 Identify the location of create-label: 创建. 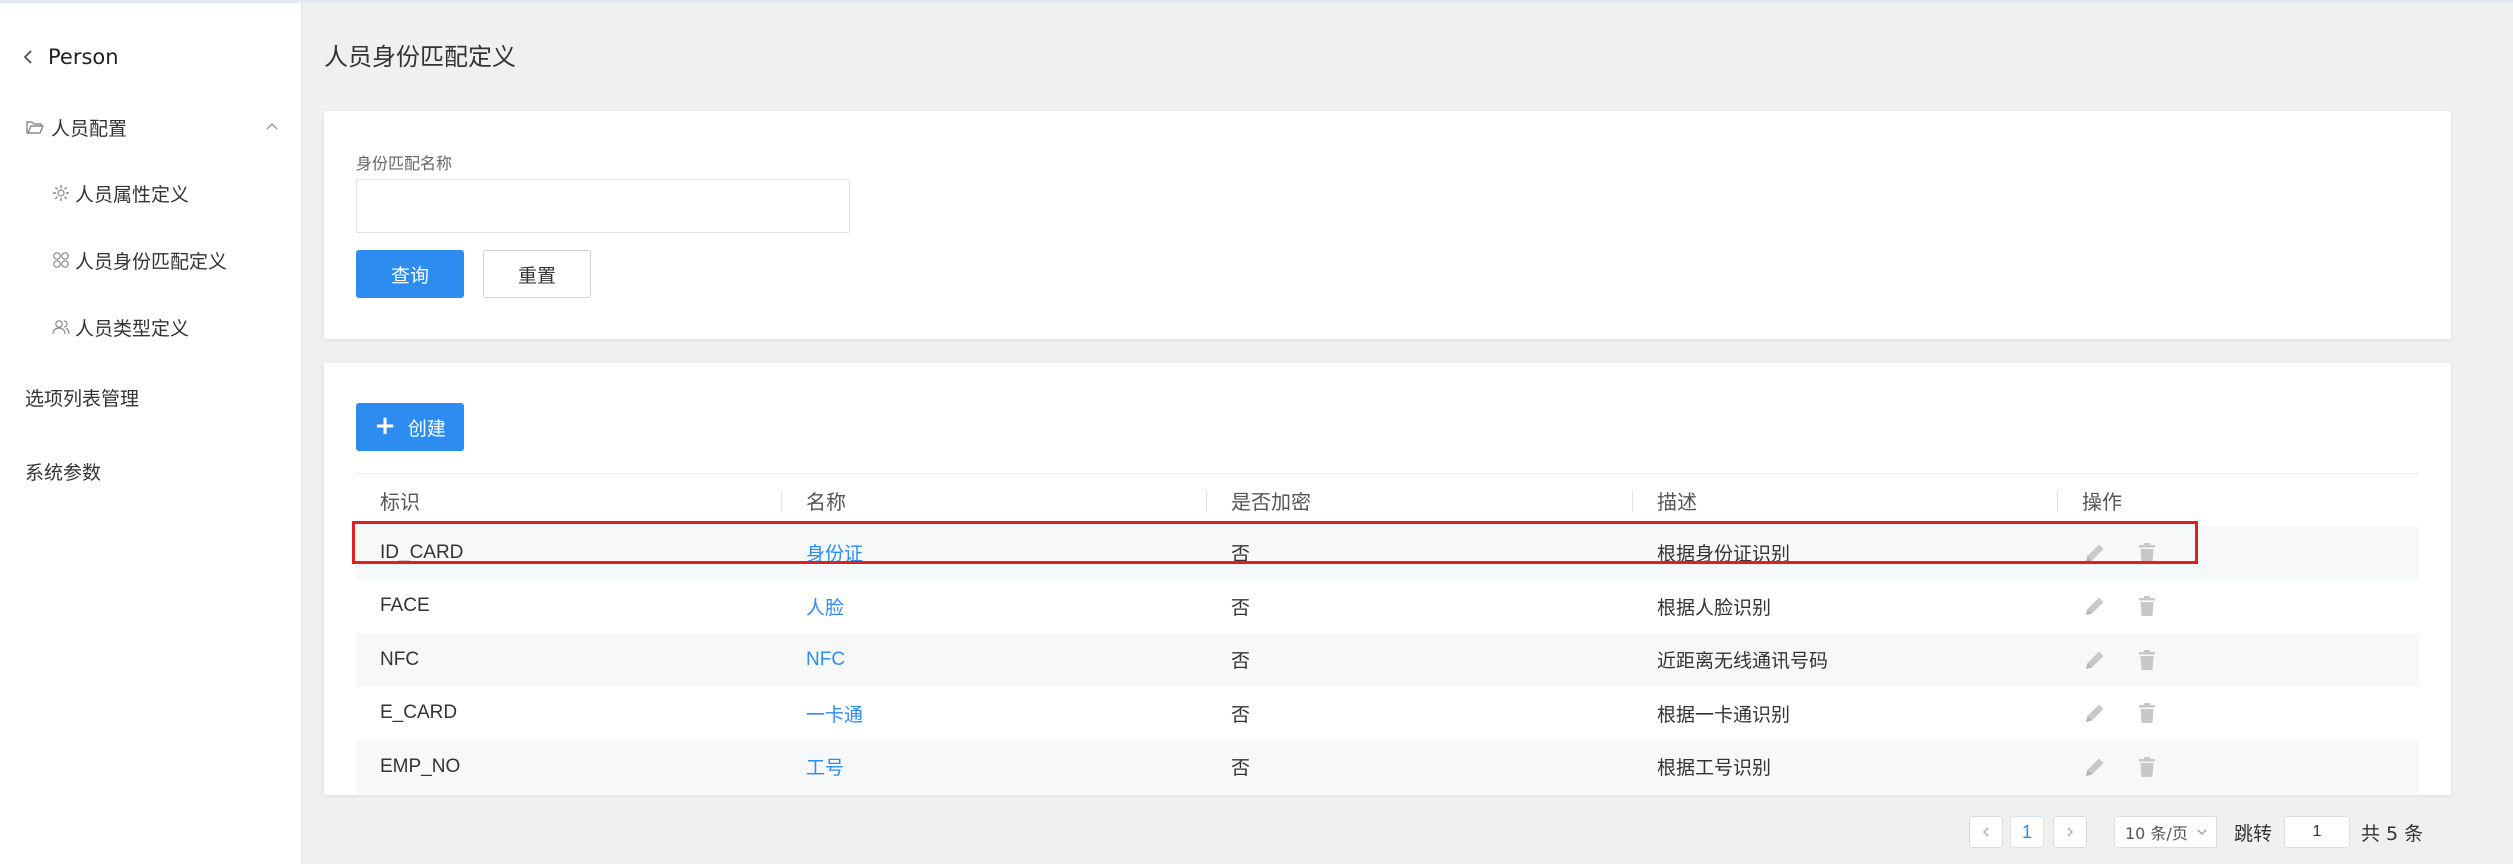
(426, 428).